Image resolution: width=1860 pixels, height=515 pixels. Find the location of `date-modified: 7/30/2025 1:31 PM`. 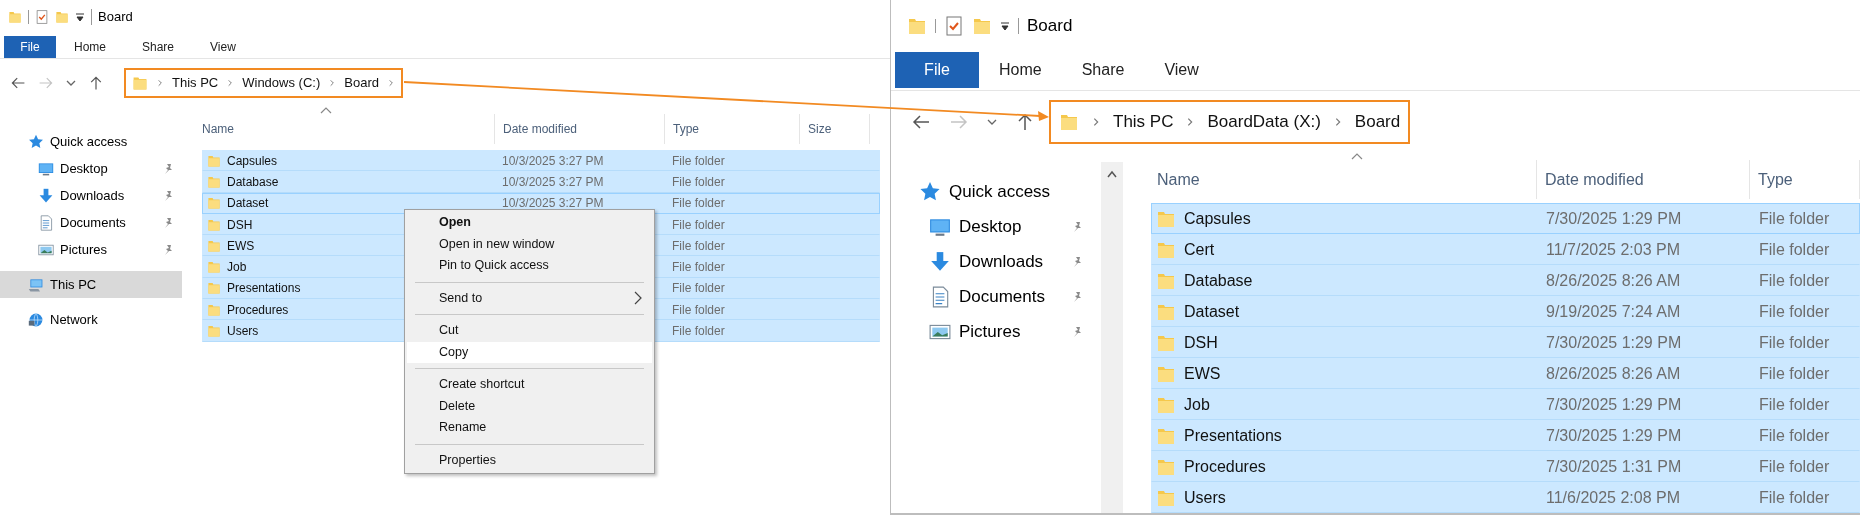

date-modified: 7/30/2025 1:31 PM is located at coordinates (1614, 466).